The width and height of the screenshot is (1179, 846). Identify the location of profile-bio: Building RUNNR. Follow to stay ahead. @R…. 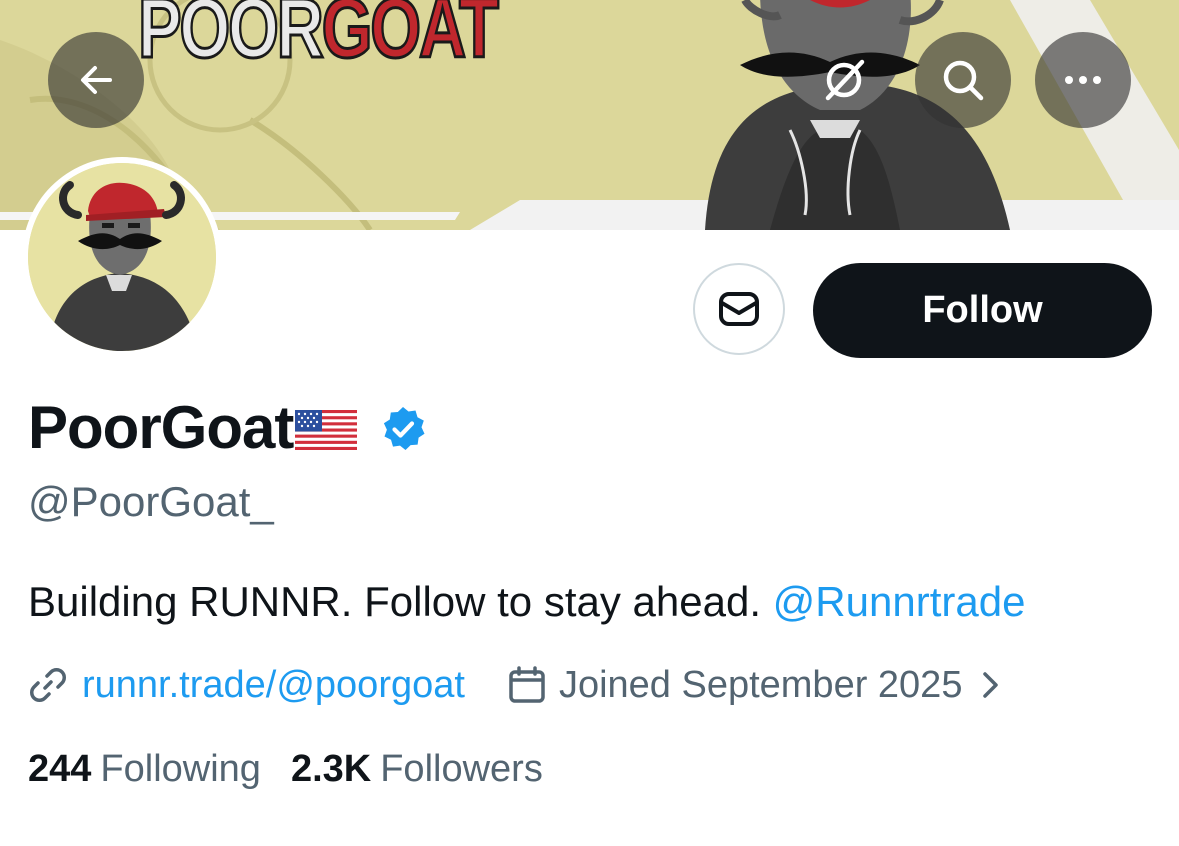
(526, 602).